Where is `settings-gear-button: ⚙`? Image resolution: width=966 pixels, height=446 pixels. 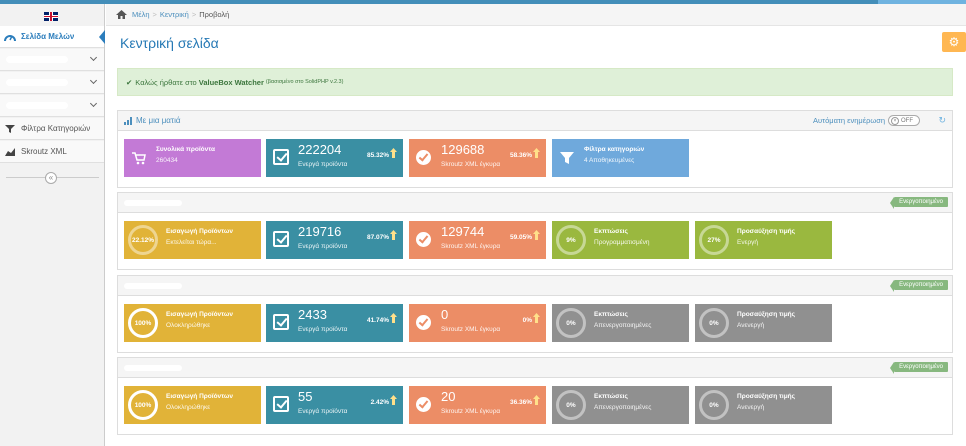
settings-gear-button: ⚙ is located at coordinates (954, 42).